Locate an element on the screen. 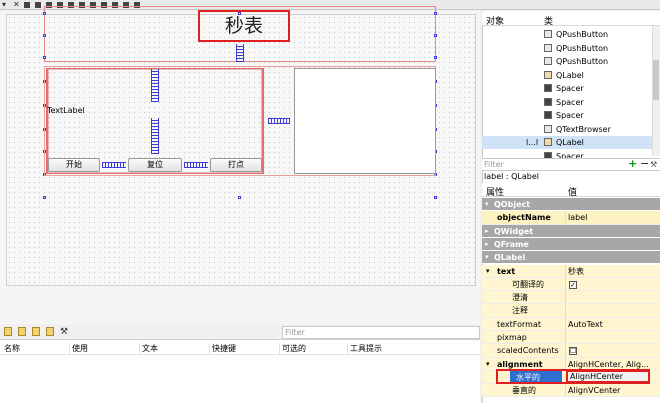 The image size is (660, 403). property-category: ▸ QFrame is located at coordinates (571, 244).